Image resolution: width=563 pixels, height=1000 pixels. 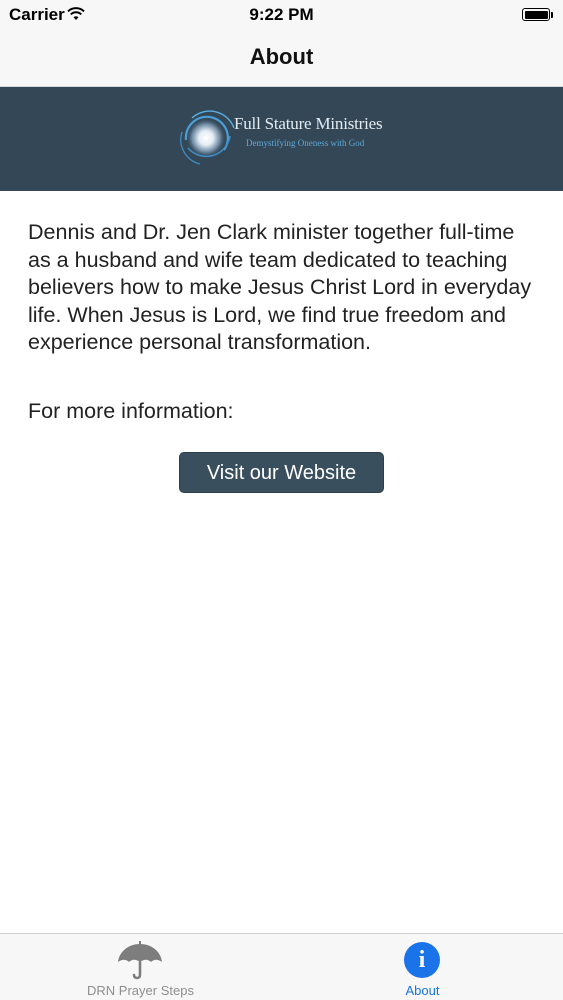 I want to click on battery-cap, so click(x=552, y=15).